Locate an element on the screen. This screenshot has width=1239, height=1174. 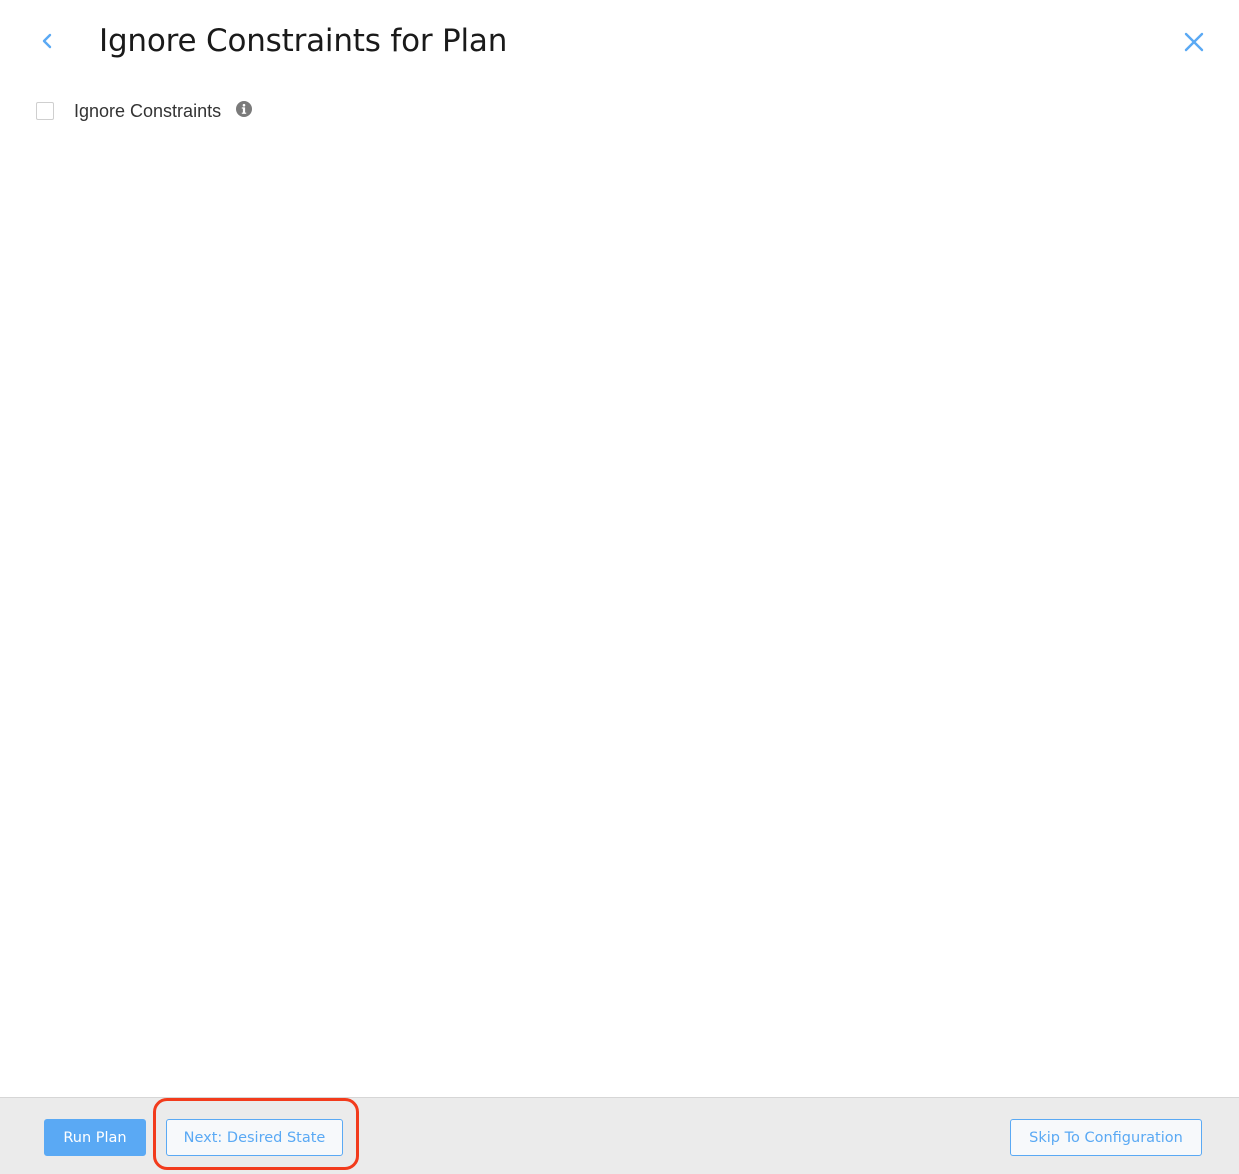
chevron-left-icon is located at coordinates (47, 41).